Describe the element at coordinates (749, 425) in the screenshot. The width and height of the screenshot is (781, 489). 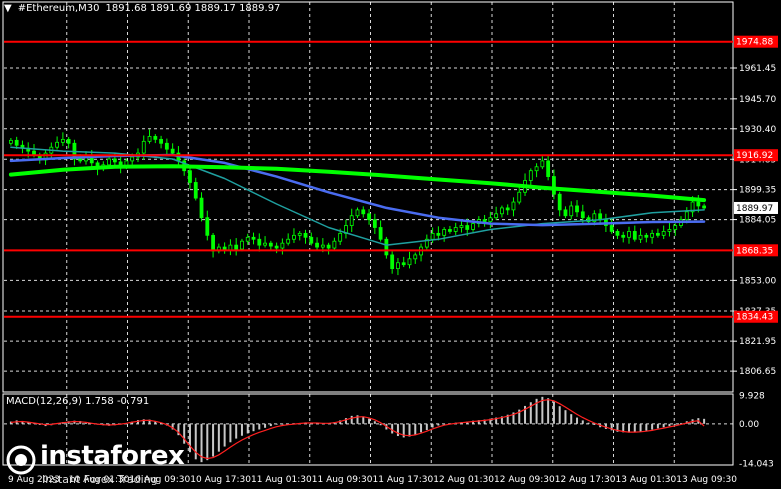
I see `macd-y-tick-label: 0.00` at that location.